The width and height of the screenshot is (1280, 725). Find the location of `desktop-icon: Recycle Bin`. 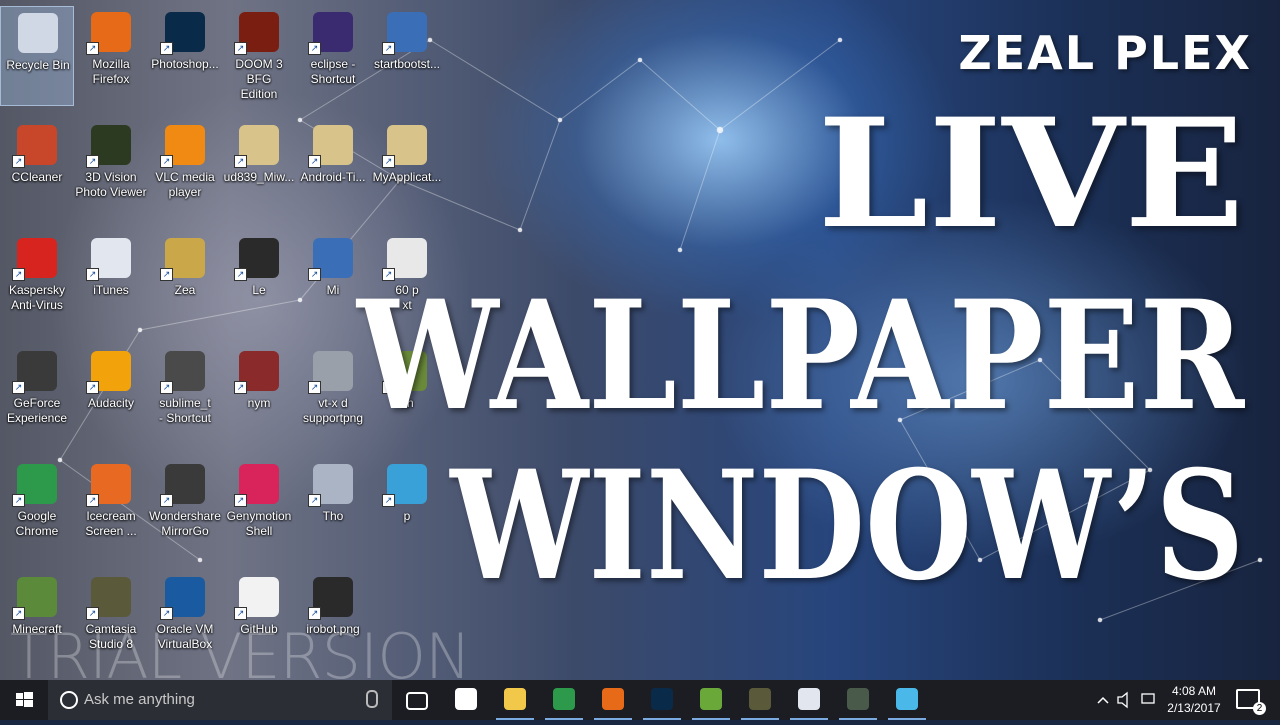

desktop-icon: Recycle Bin is located at coordinates (37, 56).